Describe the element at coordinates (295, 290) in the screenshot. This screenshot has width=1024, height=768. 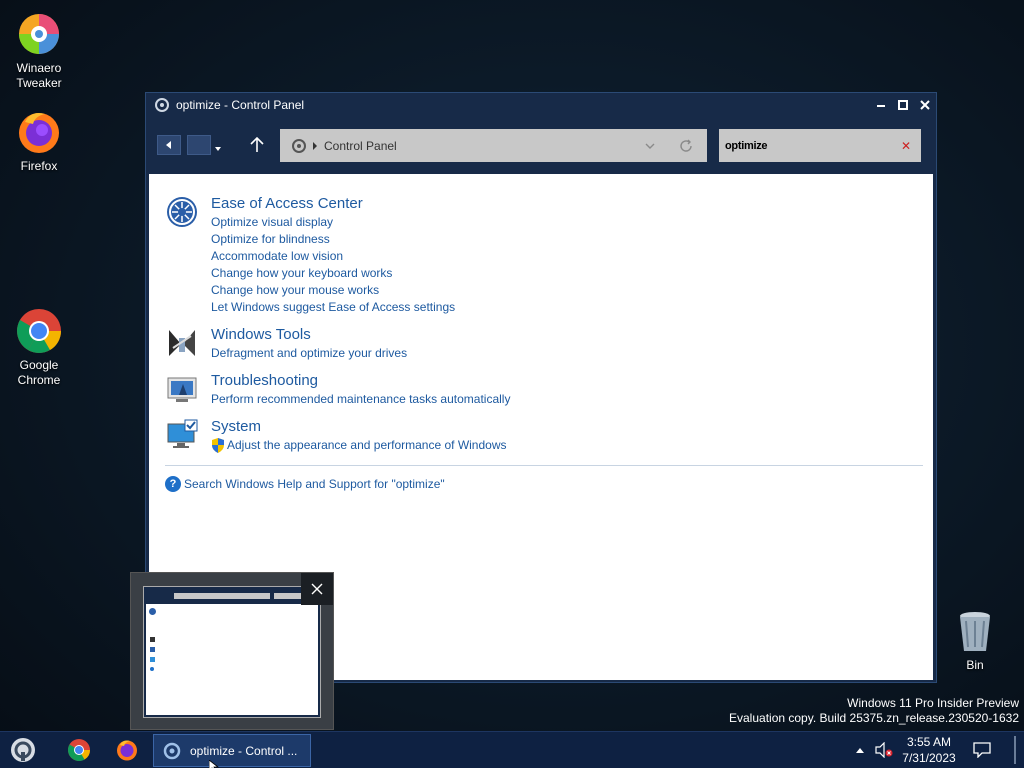
I see `result-link: Change how your mouse works` at that location.